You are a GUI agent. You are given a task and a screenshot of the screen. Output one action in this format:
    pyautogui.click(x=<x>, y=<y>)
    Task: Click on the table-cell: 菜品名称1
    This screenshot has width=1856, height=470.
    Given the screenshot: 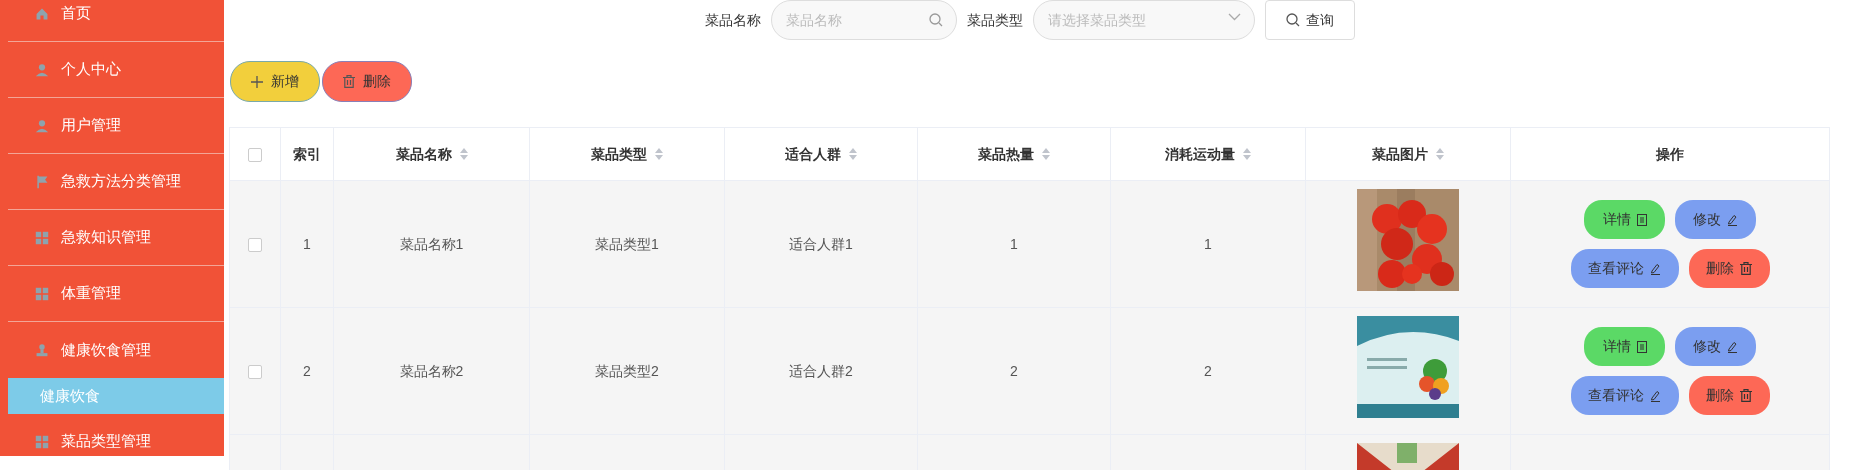 What is the action you would take?
    pyautogui.click(x=431, y=243)
    